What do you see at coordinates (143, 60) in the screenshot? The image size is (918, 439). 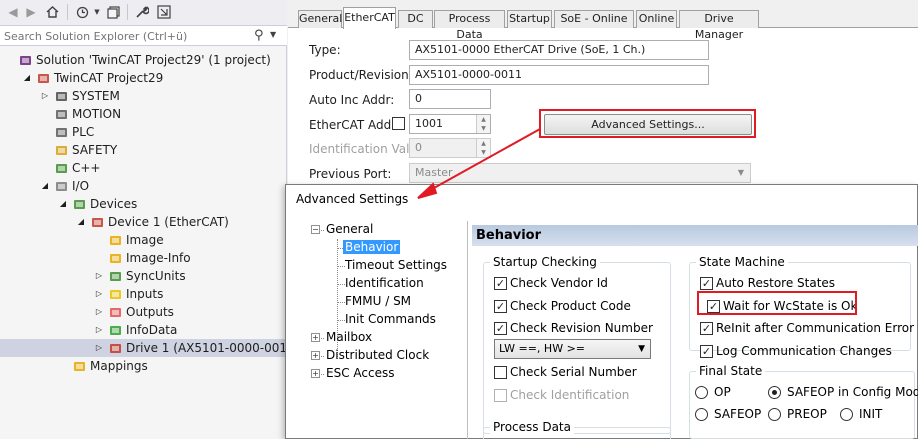 I see `tree-item: Solution 'TwinCAT Project29' (1 project)` at bounding box center [143, 60].